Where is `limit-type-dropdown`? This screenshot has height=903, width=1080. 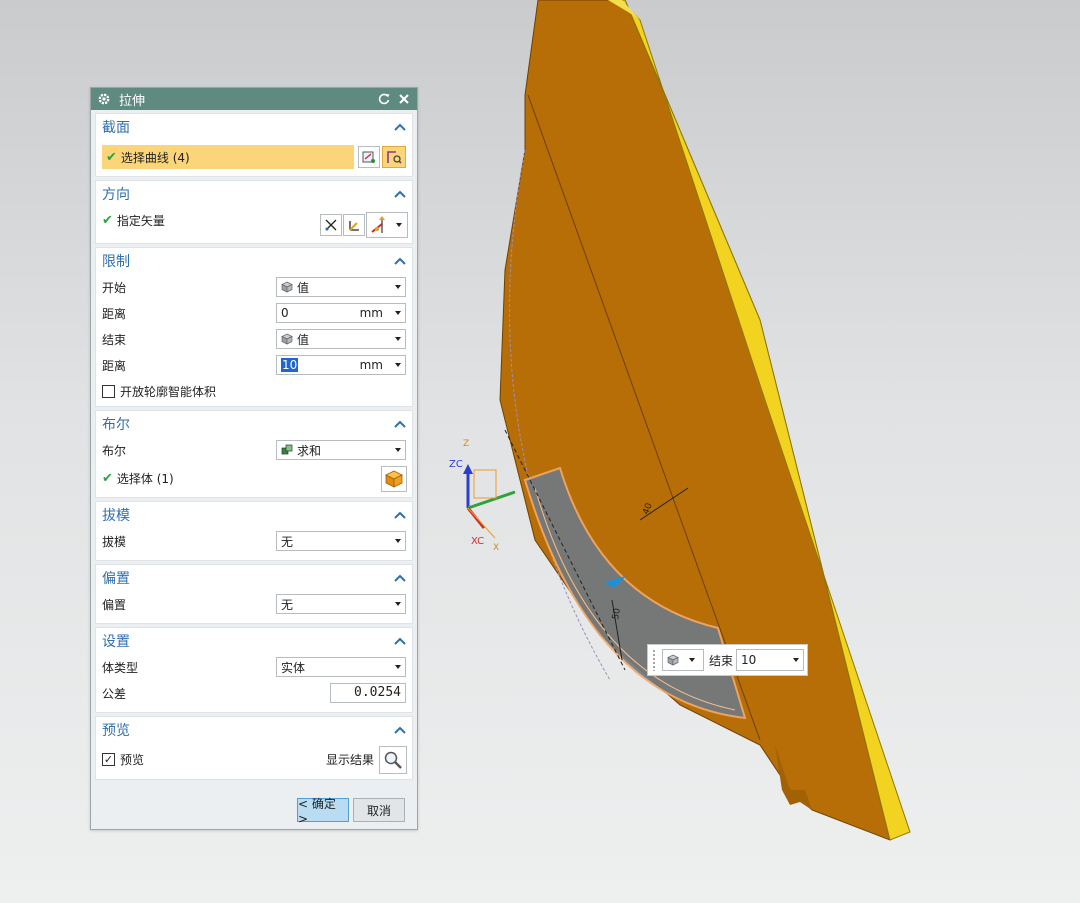
limit-type-dropdown is located at coordinates (683, 660).